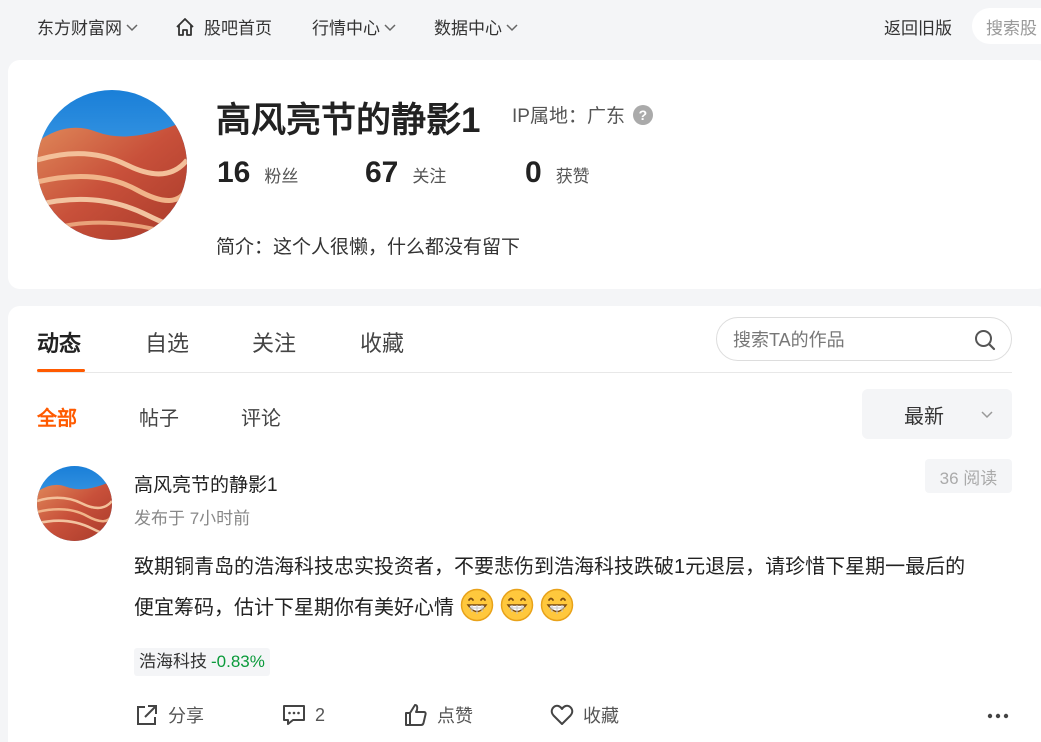  I want to click on ta-search-input: 搜索TA的作品, so click(864, 339).